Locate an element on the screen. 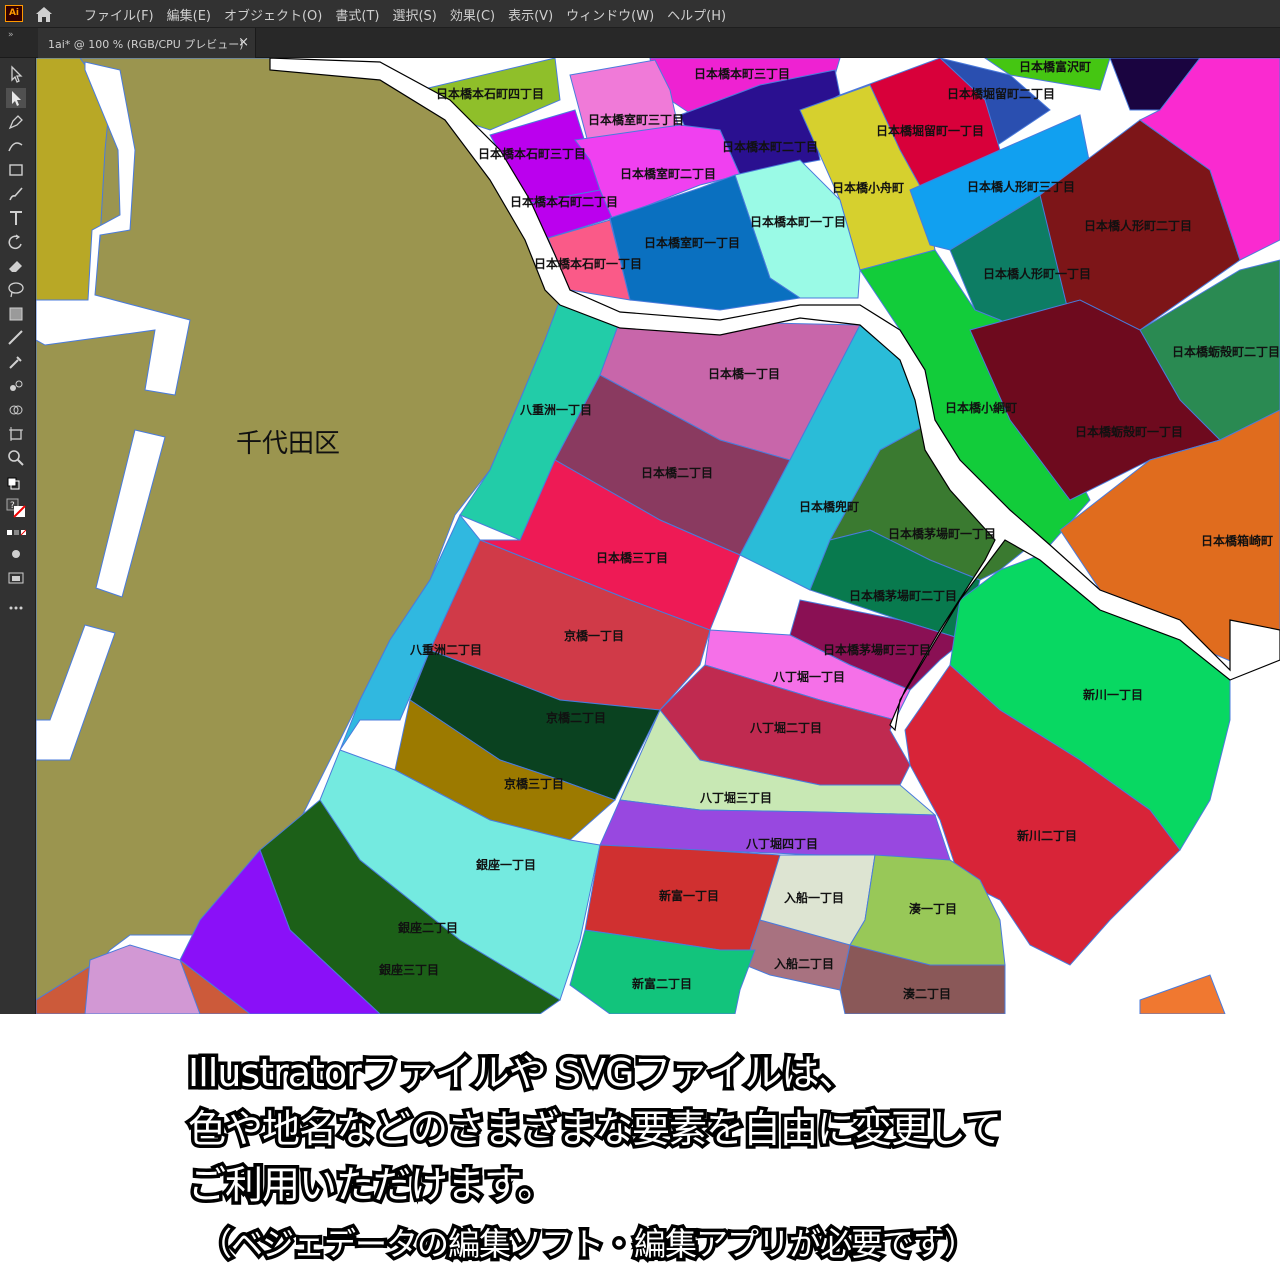  rotate-tool-icon is located at coordinates (16, 242).